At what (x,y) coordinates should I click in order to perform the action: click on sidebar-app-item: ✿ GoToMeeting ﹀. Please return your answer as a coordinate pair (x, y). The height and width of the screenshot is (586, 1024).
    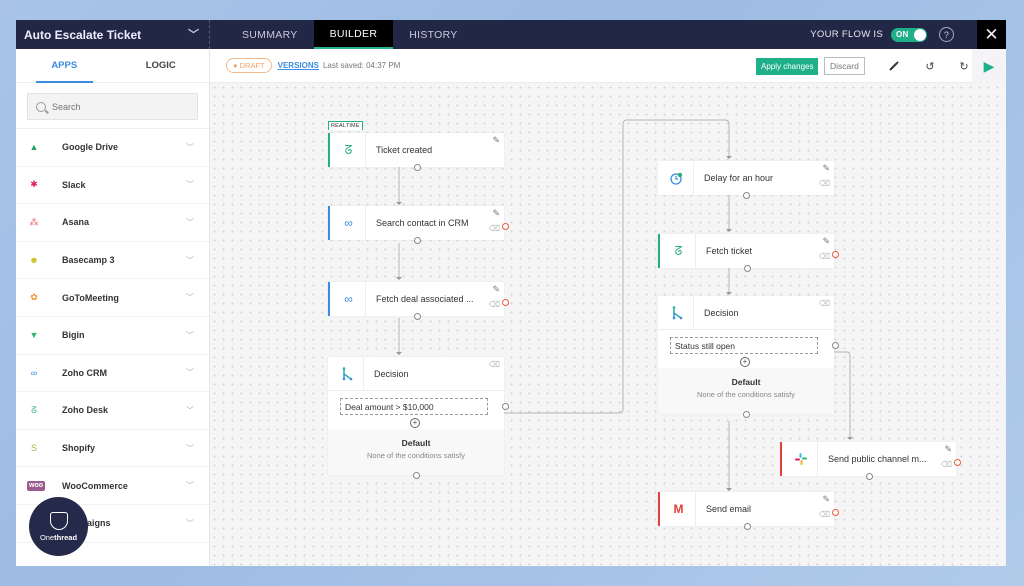
    Looking at the image, I should click on (112, 298).